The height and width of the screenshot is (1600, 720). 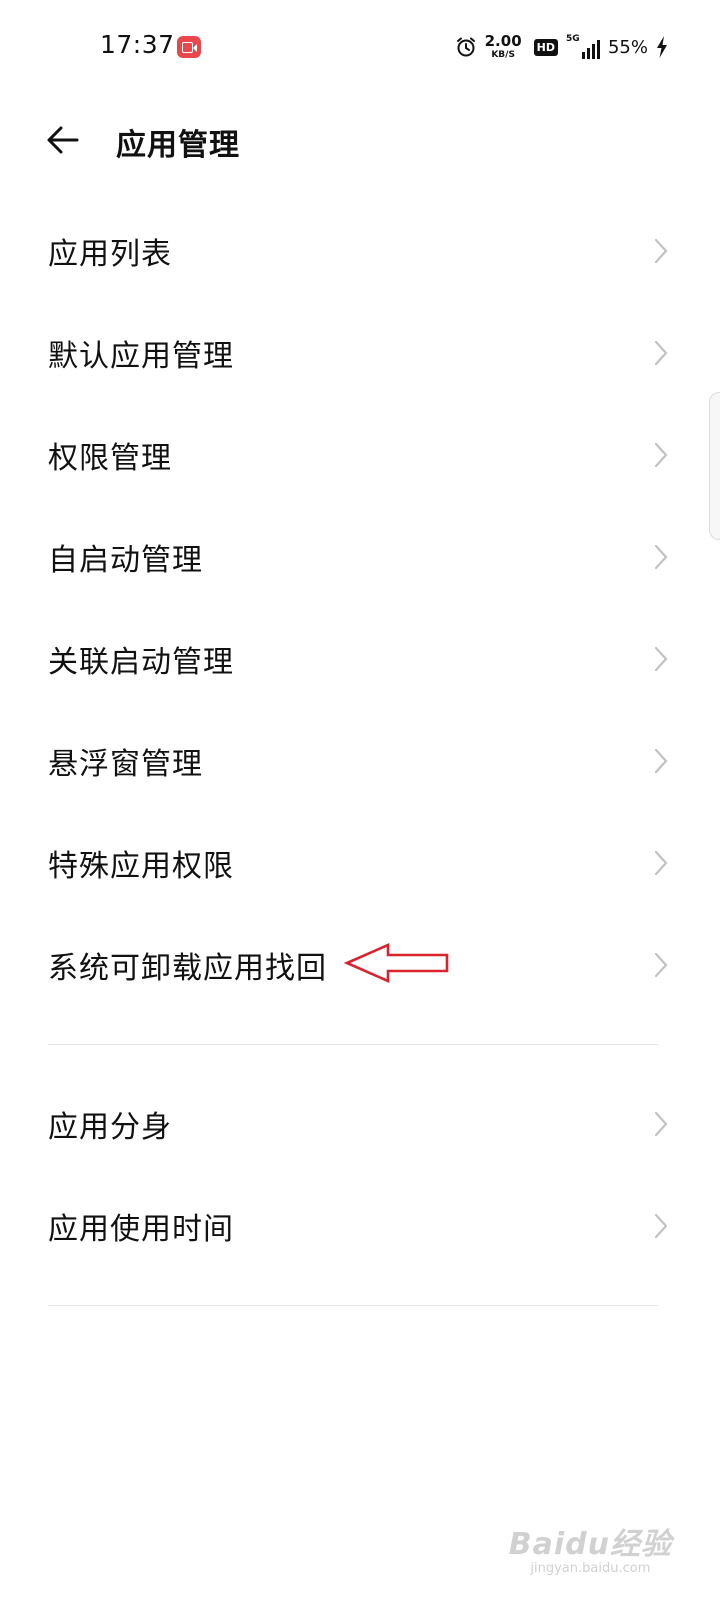 I want to click on baidu-watermark: Baidu经验 jingyan.baidu.com, so click(x=590, y=1547).